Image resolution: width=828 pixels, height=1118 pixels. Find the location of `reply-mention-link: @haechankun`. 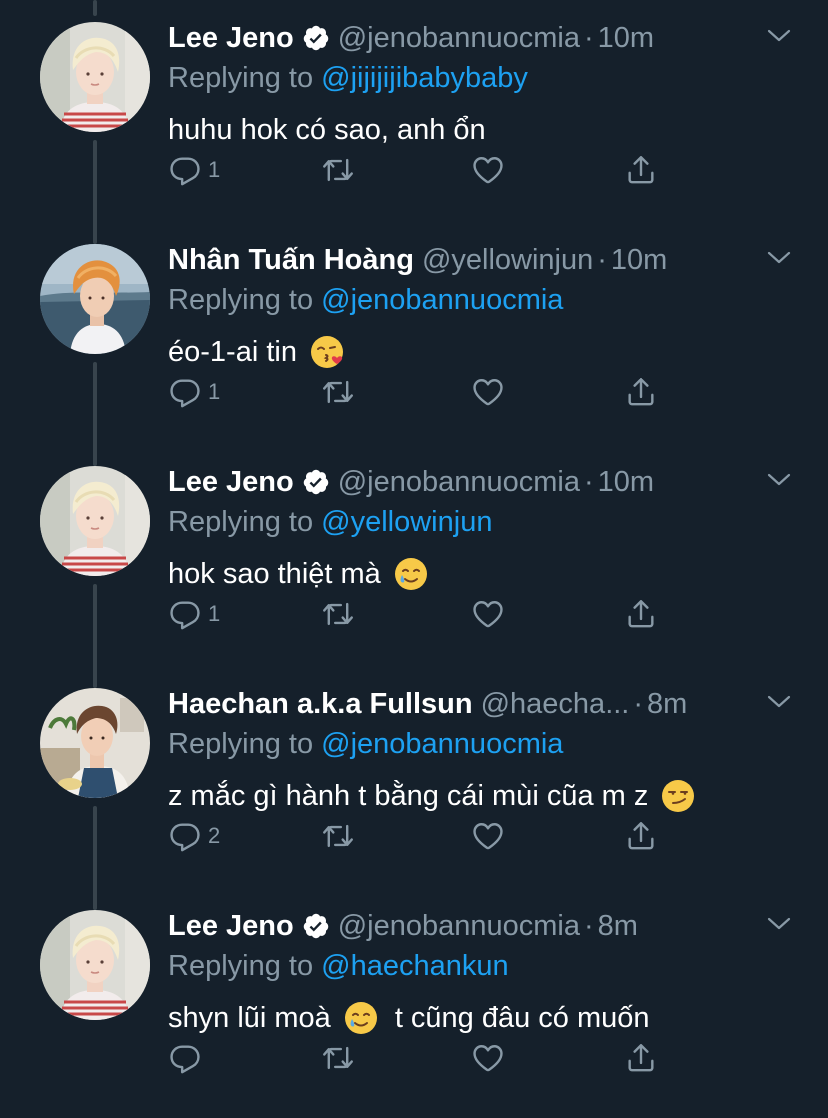

reply-mention-link: @haechankun is located at coordinates (414, 966).